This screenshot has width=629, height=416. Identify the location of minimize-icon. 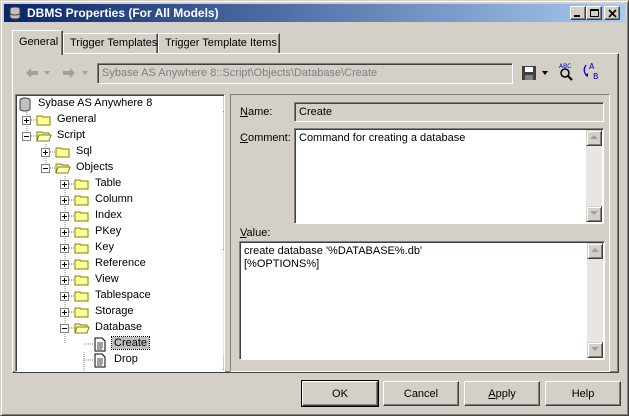
(577, 16).